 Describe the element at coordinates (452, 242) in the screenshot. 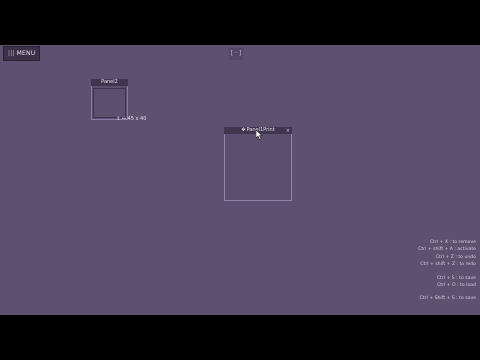

I see `help-line: Ctrl + X : to remove` at that location.